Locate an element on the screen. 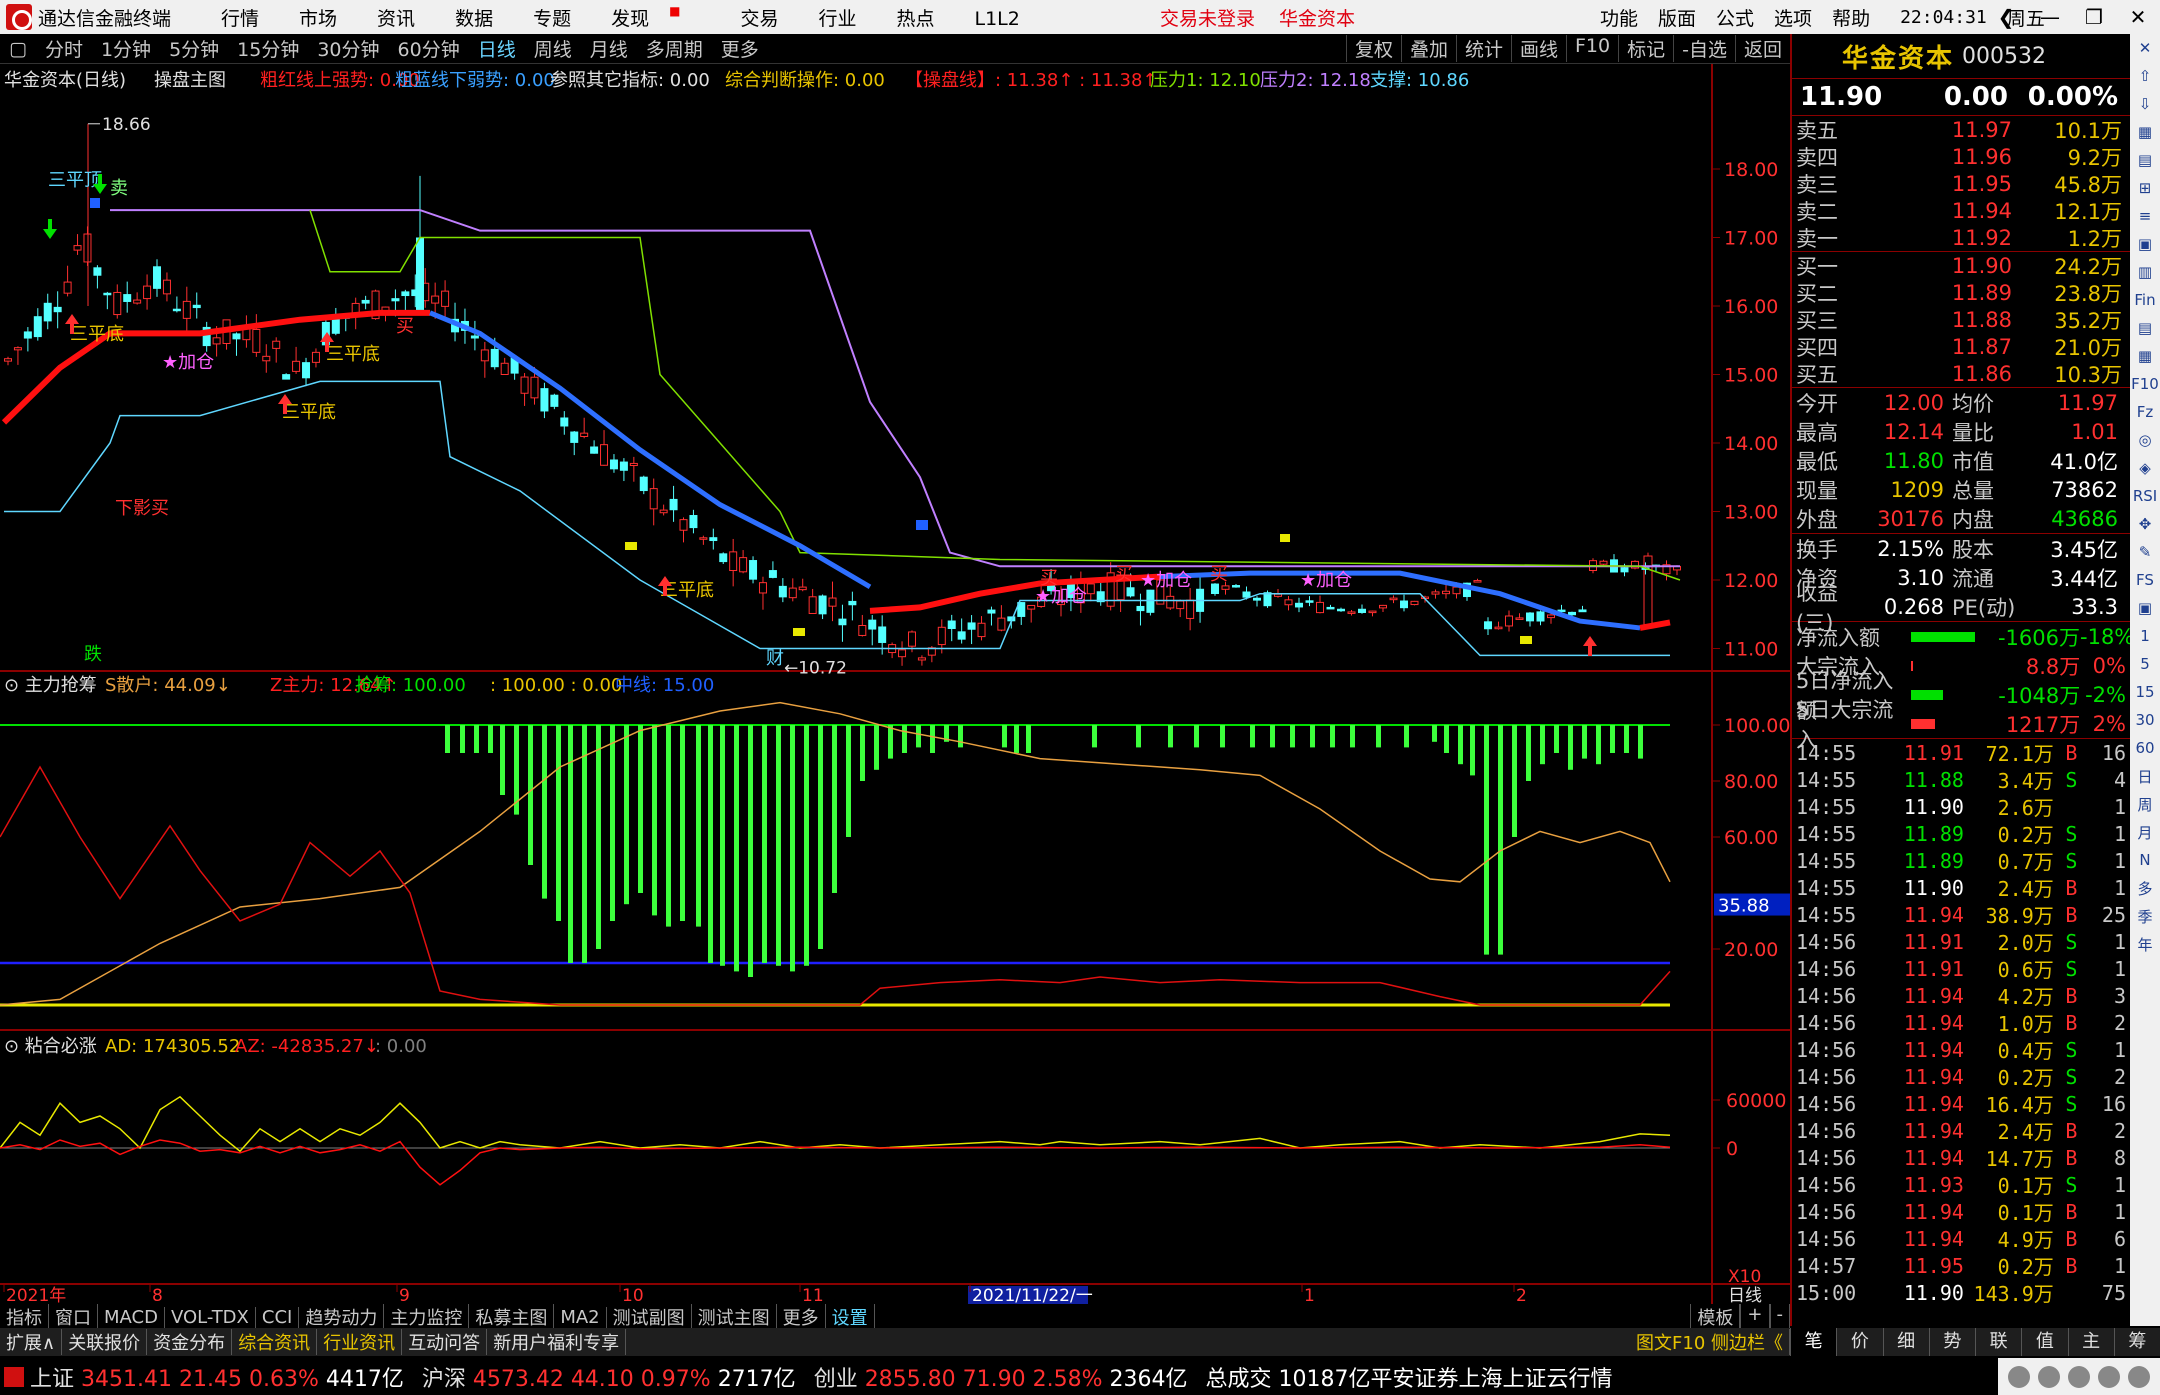  quote-tab-1: 价 is located at coordinates (1859, 1342).